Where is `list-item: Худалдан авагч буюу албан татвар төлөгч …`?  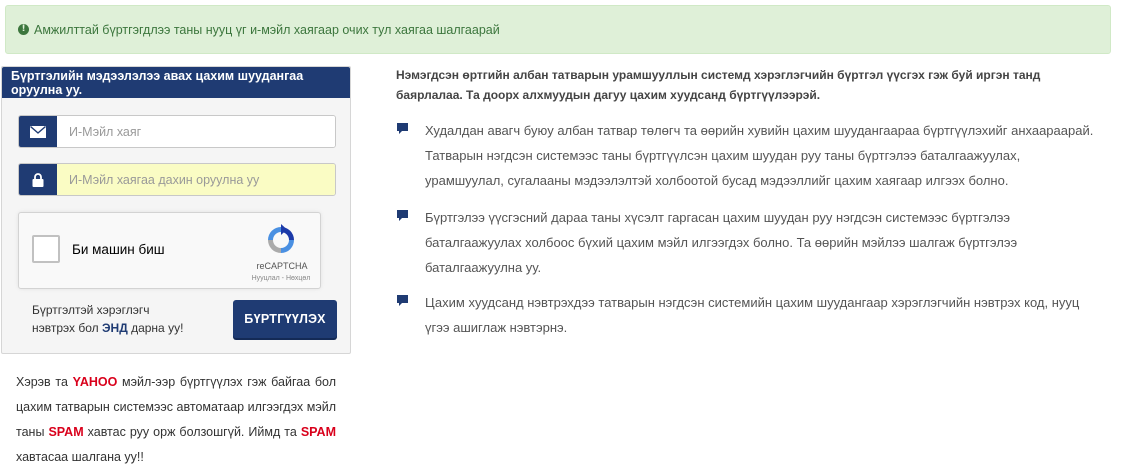 list-item: Худалдан авагч буюу албан татвар төлөгч … is located at coordinates (746, 155).